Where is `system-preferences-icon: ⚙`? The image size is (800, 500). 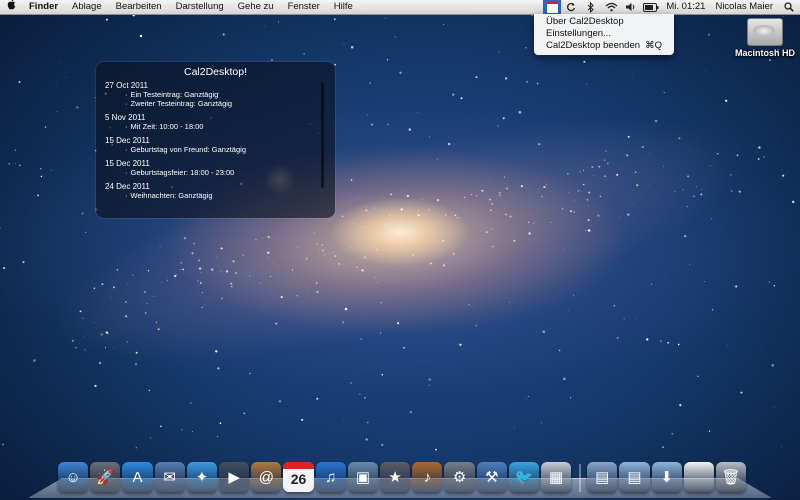
system-preferences-icon: ⚙ is located at coordinates (459, 477).